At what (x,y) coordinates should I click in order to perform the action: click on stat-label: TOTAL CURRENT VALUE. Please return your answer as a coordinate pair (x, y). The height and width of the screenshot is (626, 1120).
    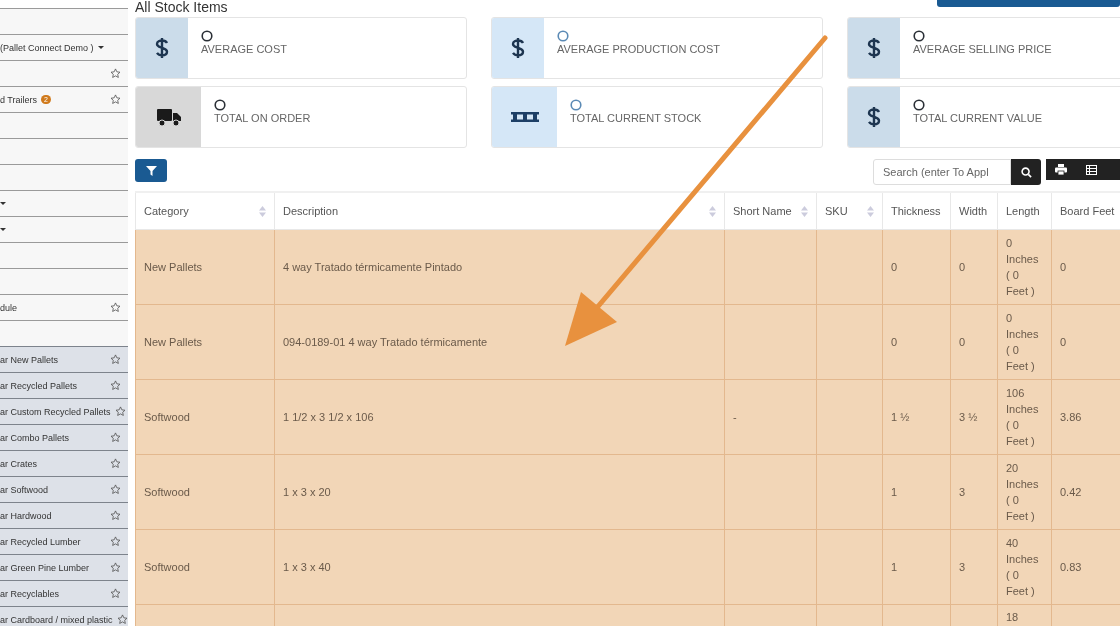
    Looking at the image, I should click on (977, 118).